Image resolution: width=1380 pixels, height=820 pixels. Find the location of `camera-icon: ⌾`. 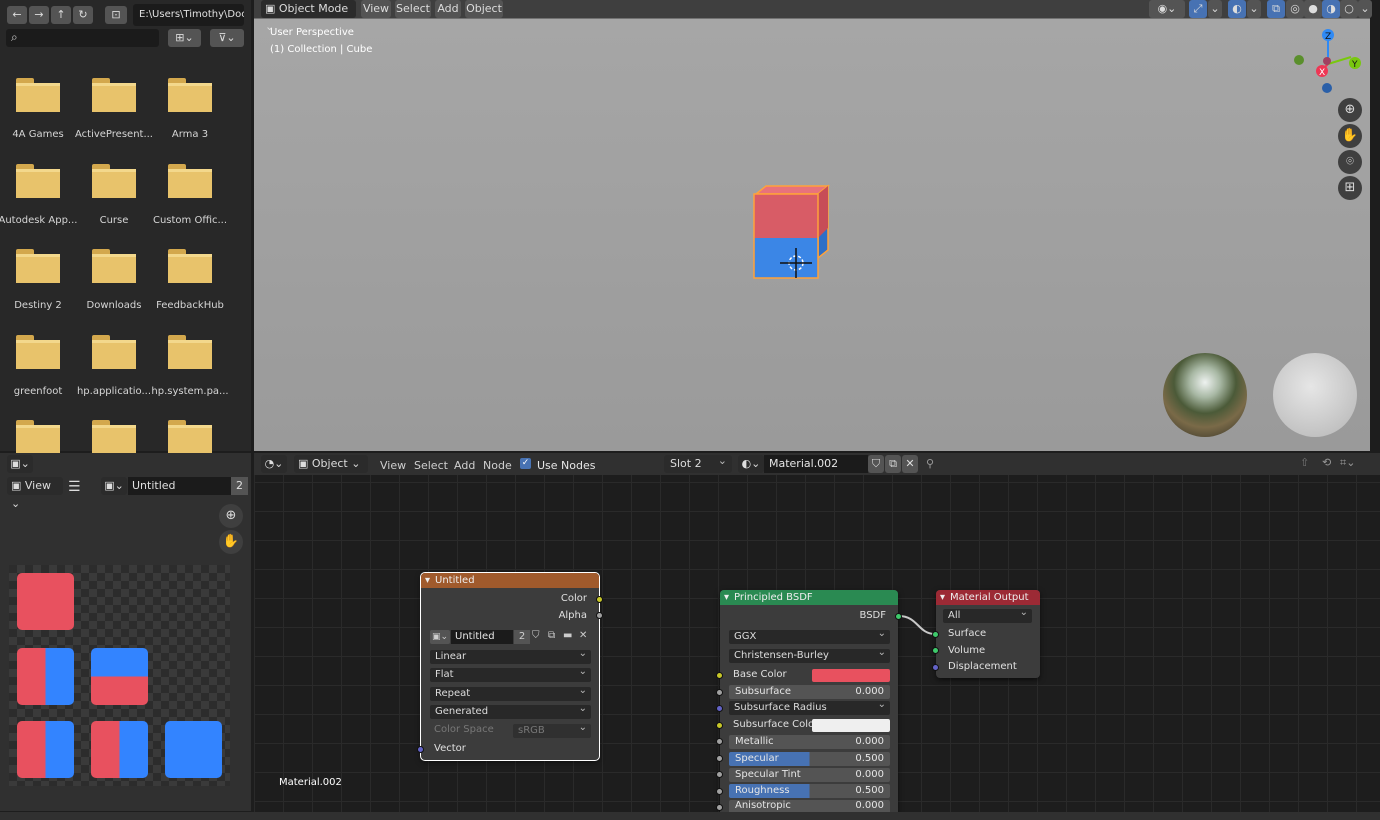

camera-icon: ⌾ is located at coordinates (1350, 162).